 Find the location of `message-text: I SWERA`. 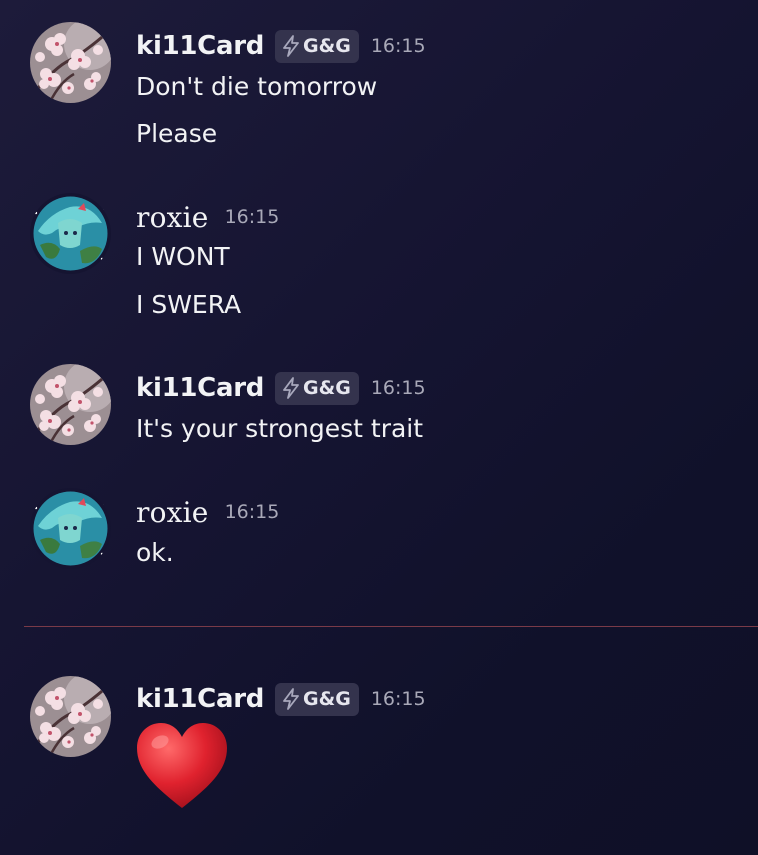

message-text: I SWERA is located at coordinates (189, 304).